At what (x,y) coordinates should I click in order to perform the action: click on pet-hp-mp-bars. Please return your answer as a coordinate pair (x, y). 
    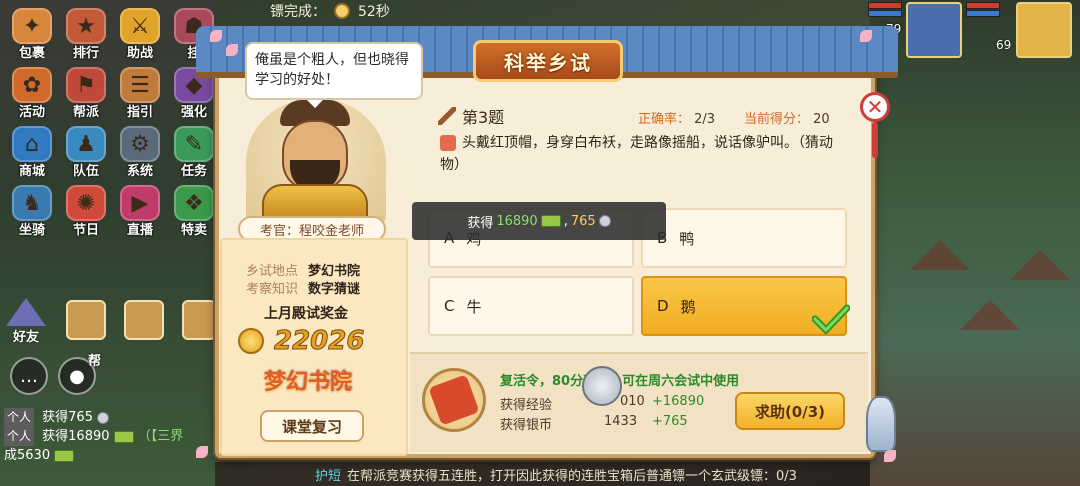
    Looking at the image, I should click on (885, 9).